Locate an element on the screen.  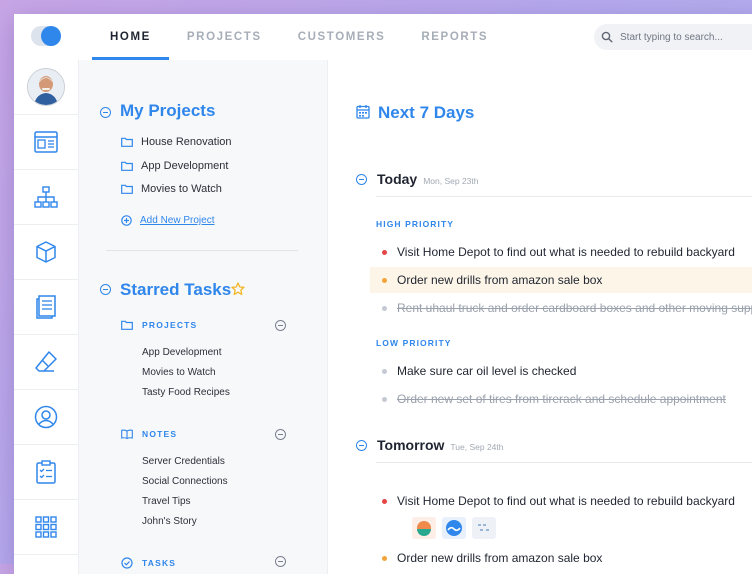
starred-group-projects: PROJECTS is located at coordinates (159, 325).